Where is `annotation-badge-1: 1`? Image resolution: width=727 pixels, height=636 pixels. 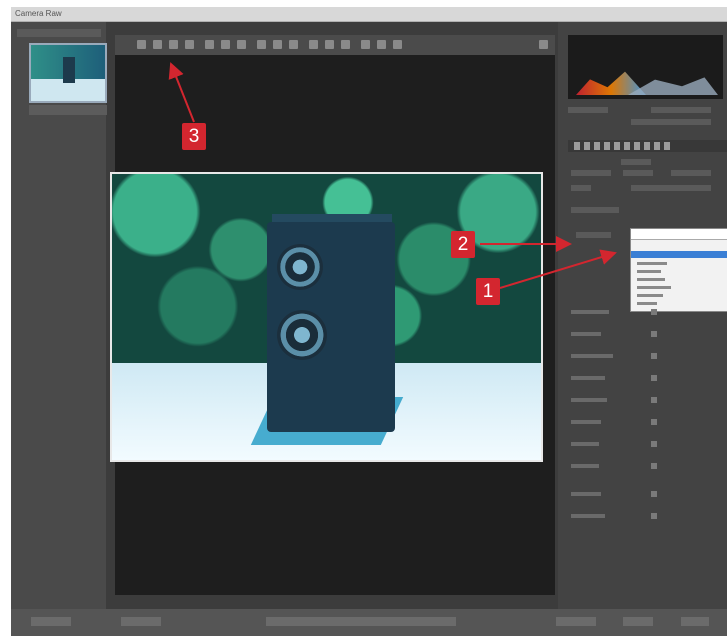
annotation-badge-1: 1 is located at coordinates (488, 291).